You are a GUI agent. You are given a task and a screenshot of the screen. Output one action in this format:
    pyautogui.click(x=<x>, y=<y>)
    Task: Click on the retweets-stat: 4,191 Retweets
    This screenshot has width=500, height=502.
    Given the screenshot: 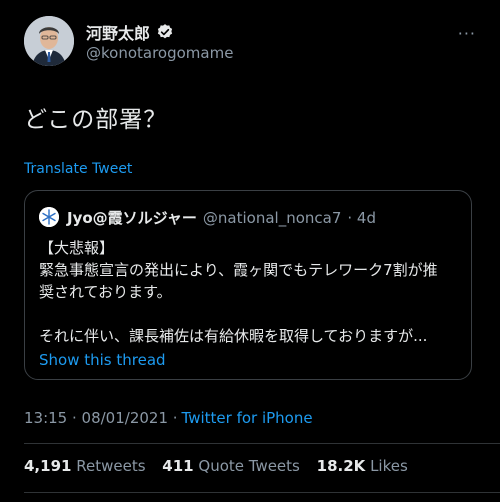 What is the action you would take?
    pyautogui.click(x=85, y=466)
    